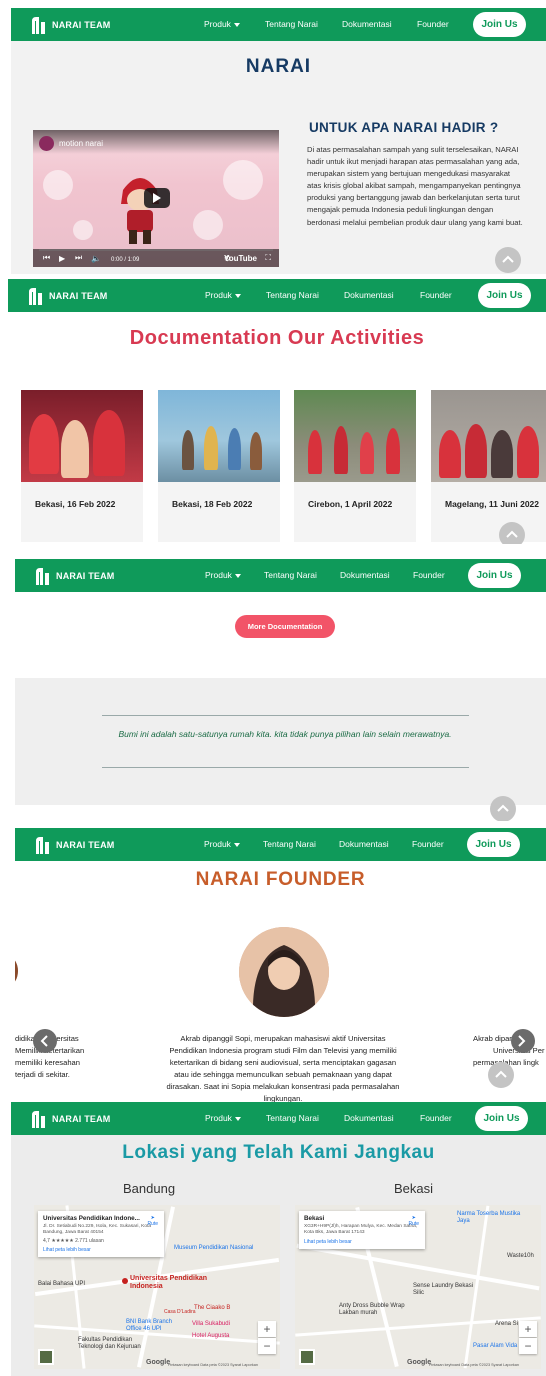 The width and height of the screenshot is (546, 1376). What do you see at coordinates (42, 576) in the screenshot?
I see `narai-logo-icon` at bounding box center [42, 576].